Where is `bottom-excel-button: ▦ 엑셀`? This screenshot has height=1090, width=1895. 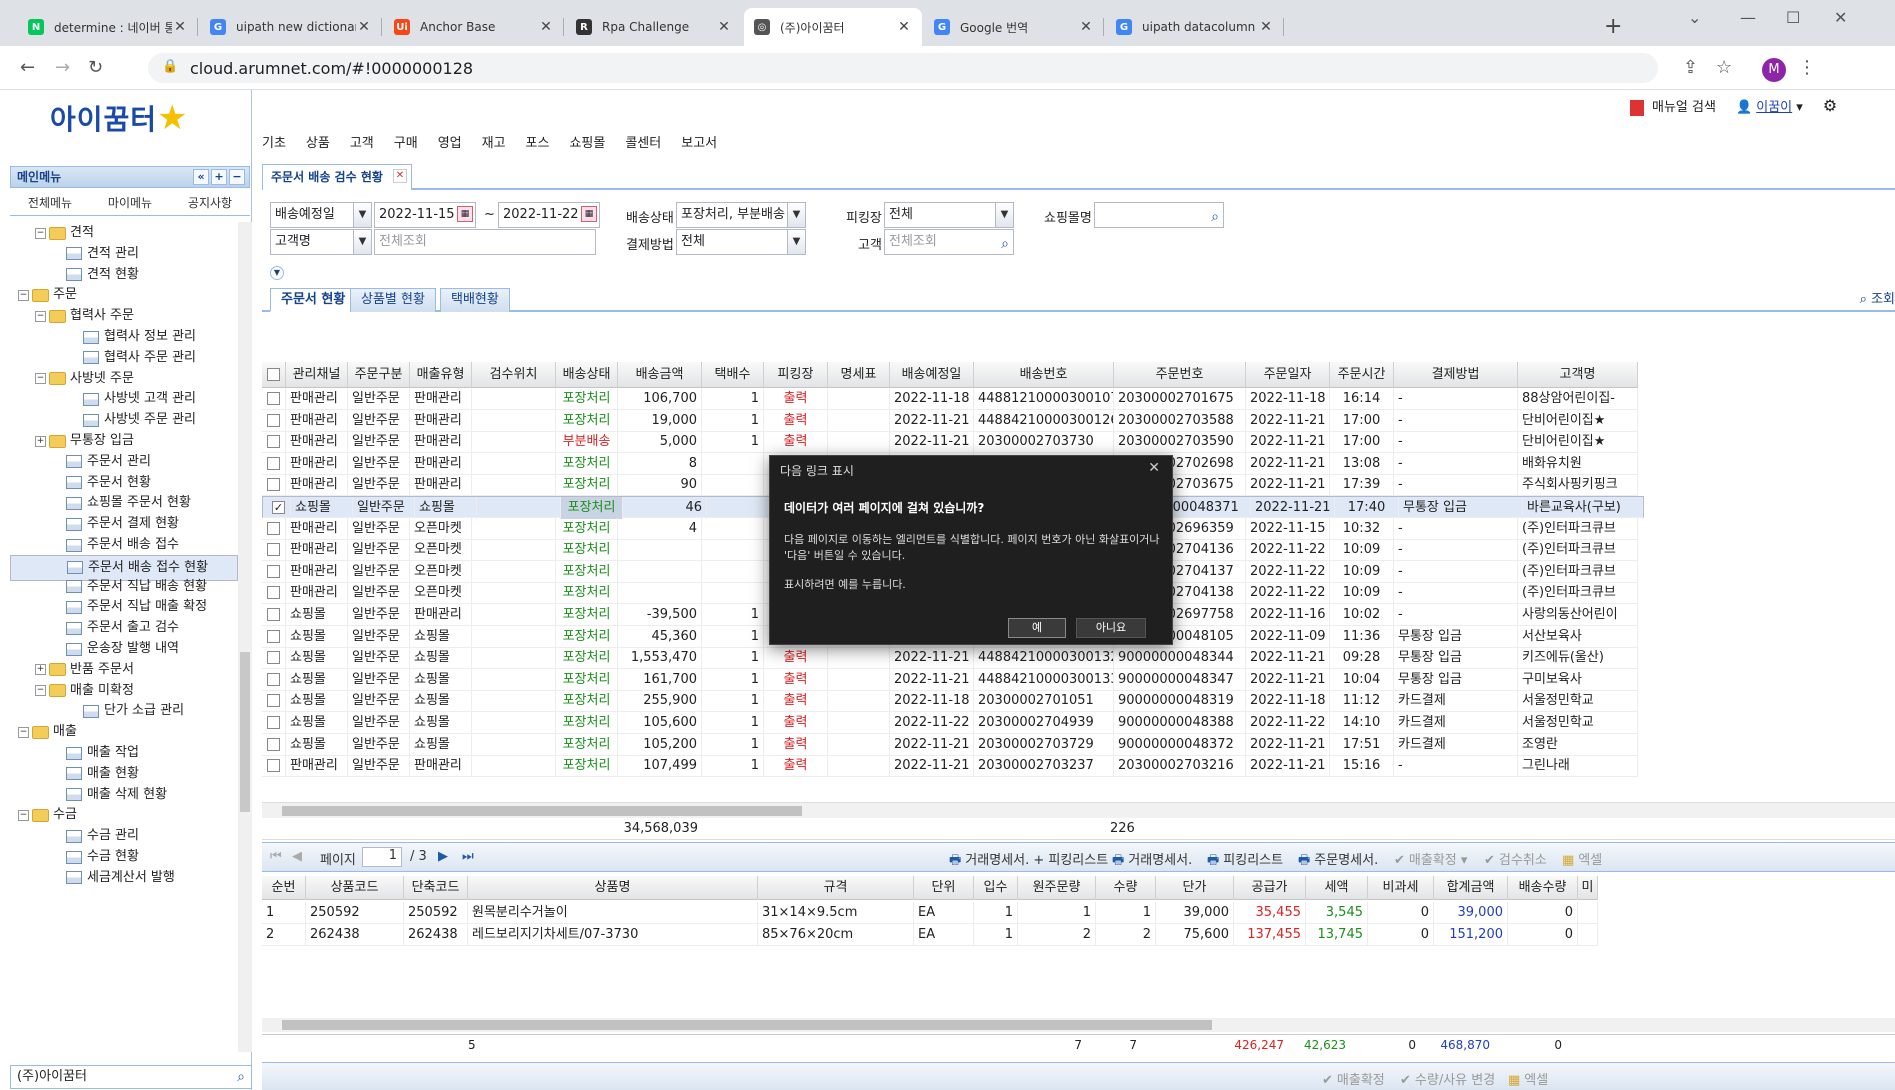 bottom-excel-button: ▦ 엑셀 is located at coordinates (1528, 1078).